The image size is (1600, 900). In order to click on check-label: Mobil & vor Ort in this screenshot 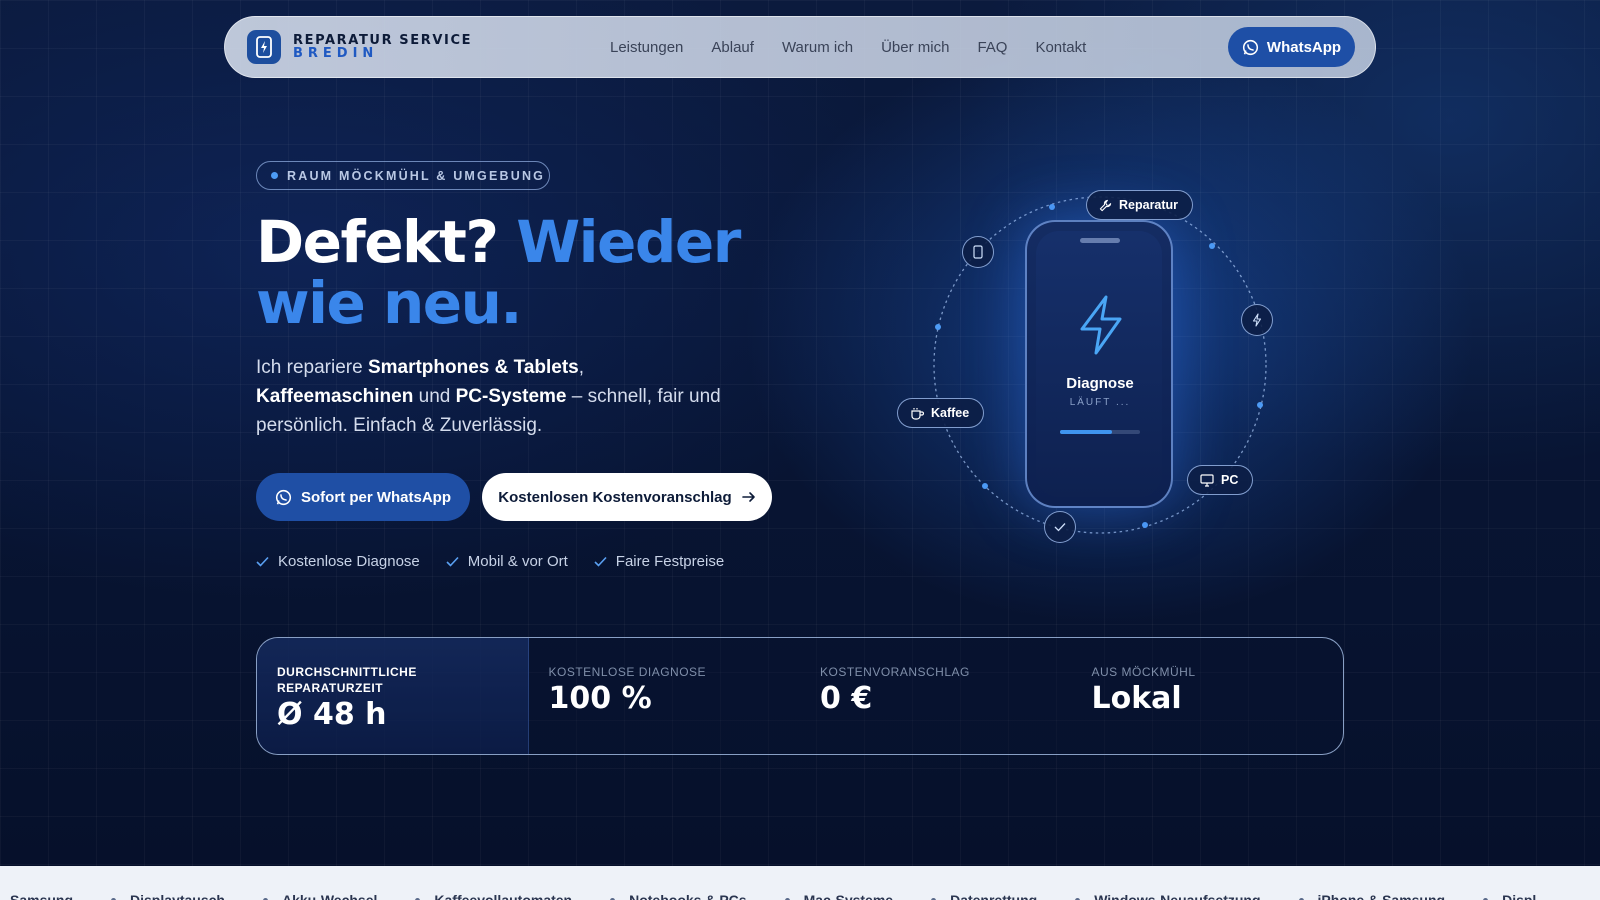, I will do `click(517, 561)`.